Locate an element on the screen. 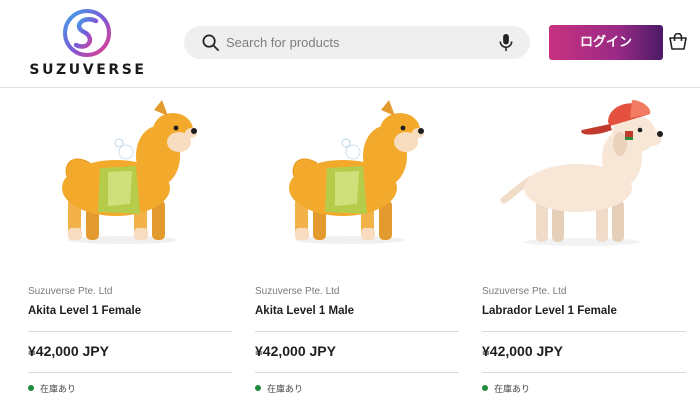 The height and width of the screenshot is (400, 700). logo-wordmark: SUZUVERSE is located at coordinates (88, 70).